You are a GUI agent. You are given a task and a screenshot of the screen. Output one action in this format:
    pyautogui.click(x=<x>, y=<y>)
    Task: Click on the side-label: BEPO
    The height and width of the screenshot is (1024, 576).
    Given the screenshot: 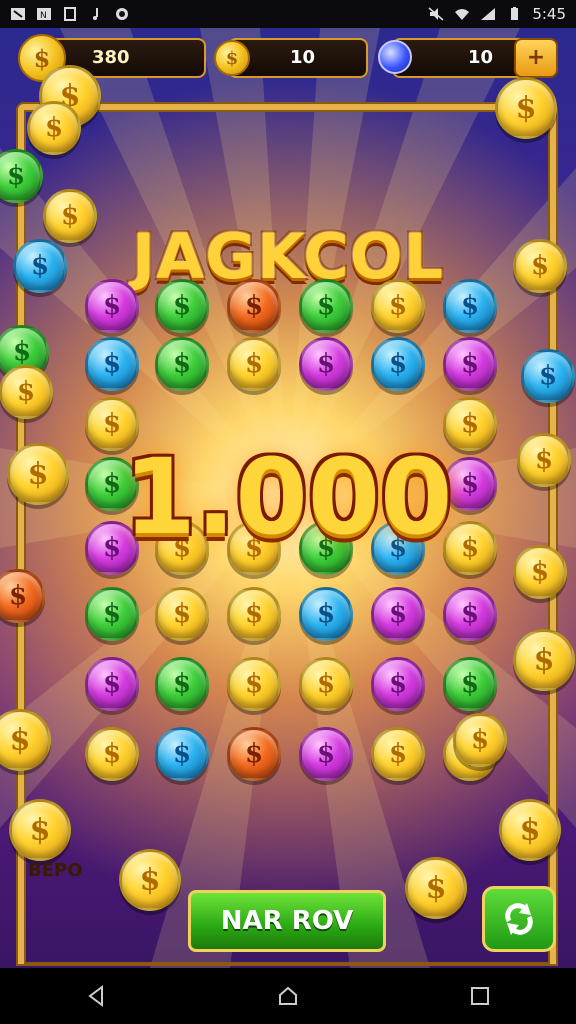 What is the action you would take?
    pyautogui.click(x=55, y=870)
    